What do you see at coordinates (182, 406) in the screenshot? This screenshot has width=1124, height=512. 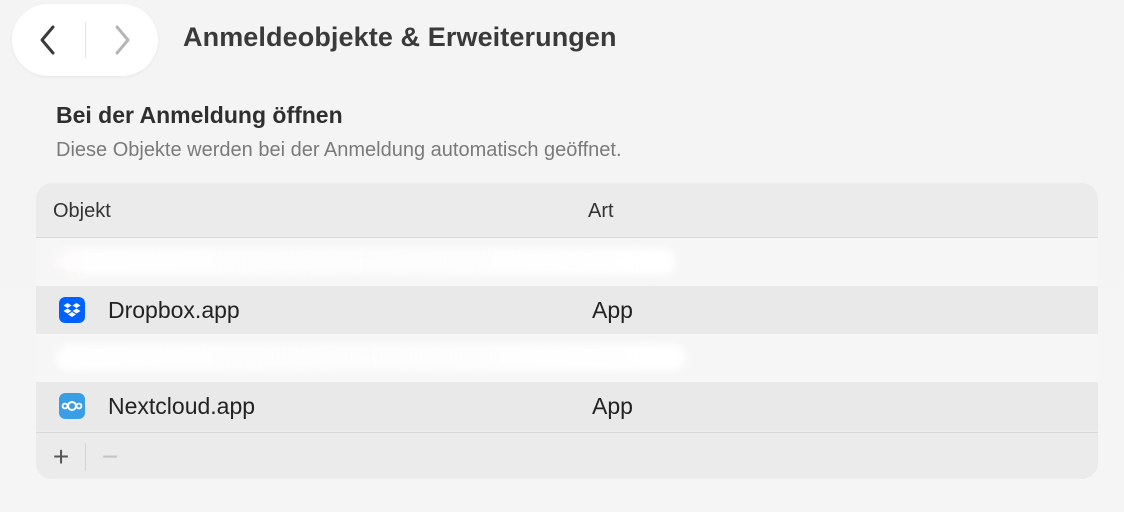 I see `item-name: Nextcloud.app` at bounding box center [182, 406].